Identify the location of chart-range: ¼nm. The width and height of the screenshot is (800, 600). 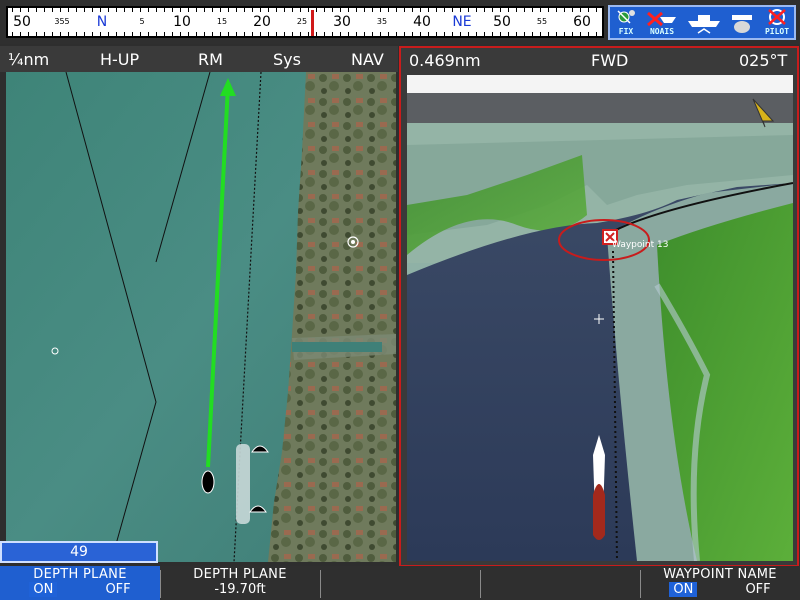
(28, 59).